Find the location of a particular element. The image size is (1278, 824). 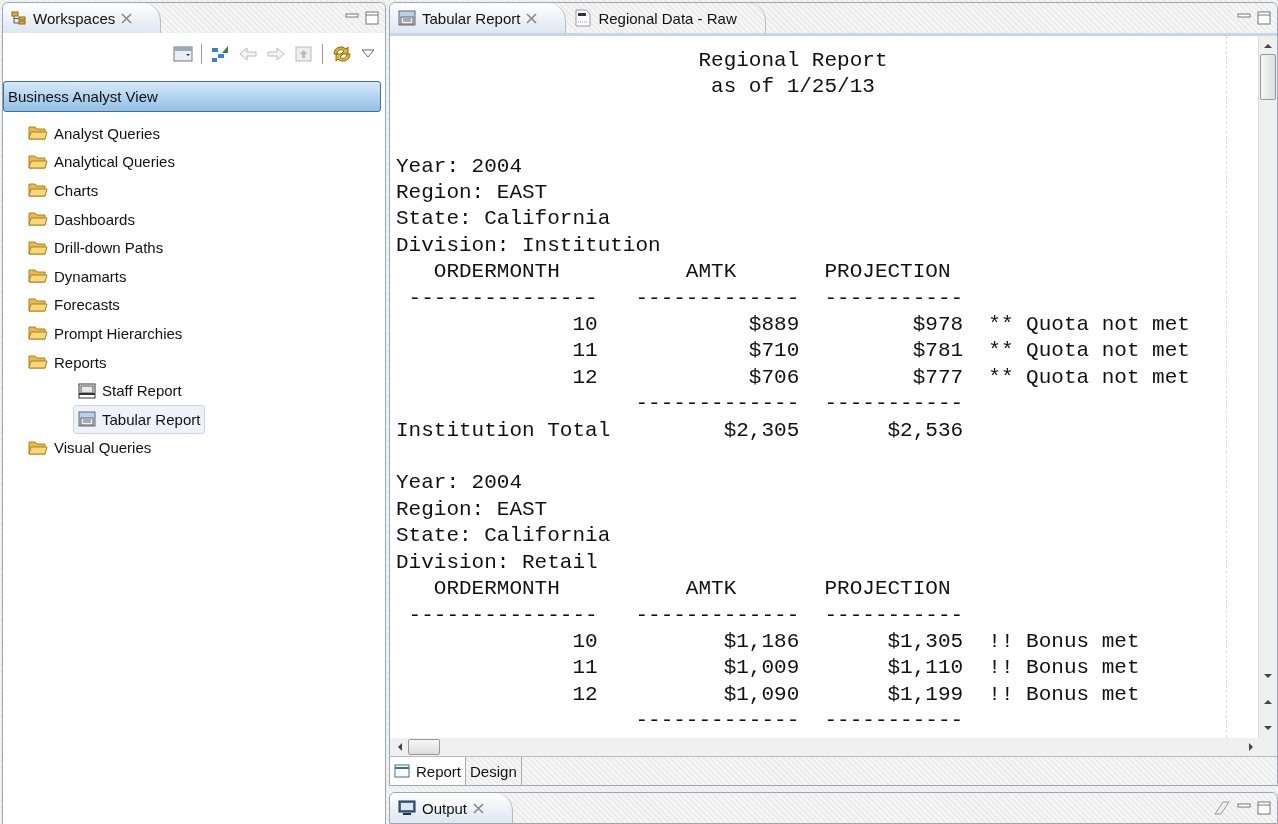

view-selector: Business Analyst View is located at coordinates (192, 96).